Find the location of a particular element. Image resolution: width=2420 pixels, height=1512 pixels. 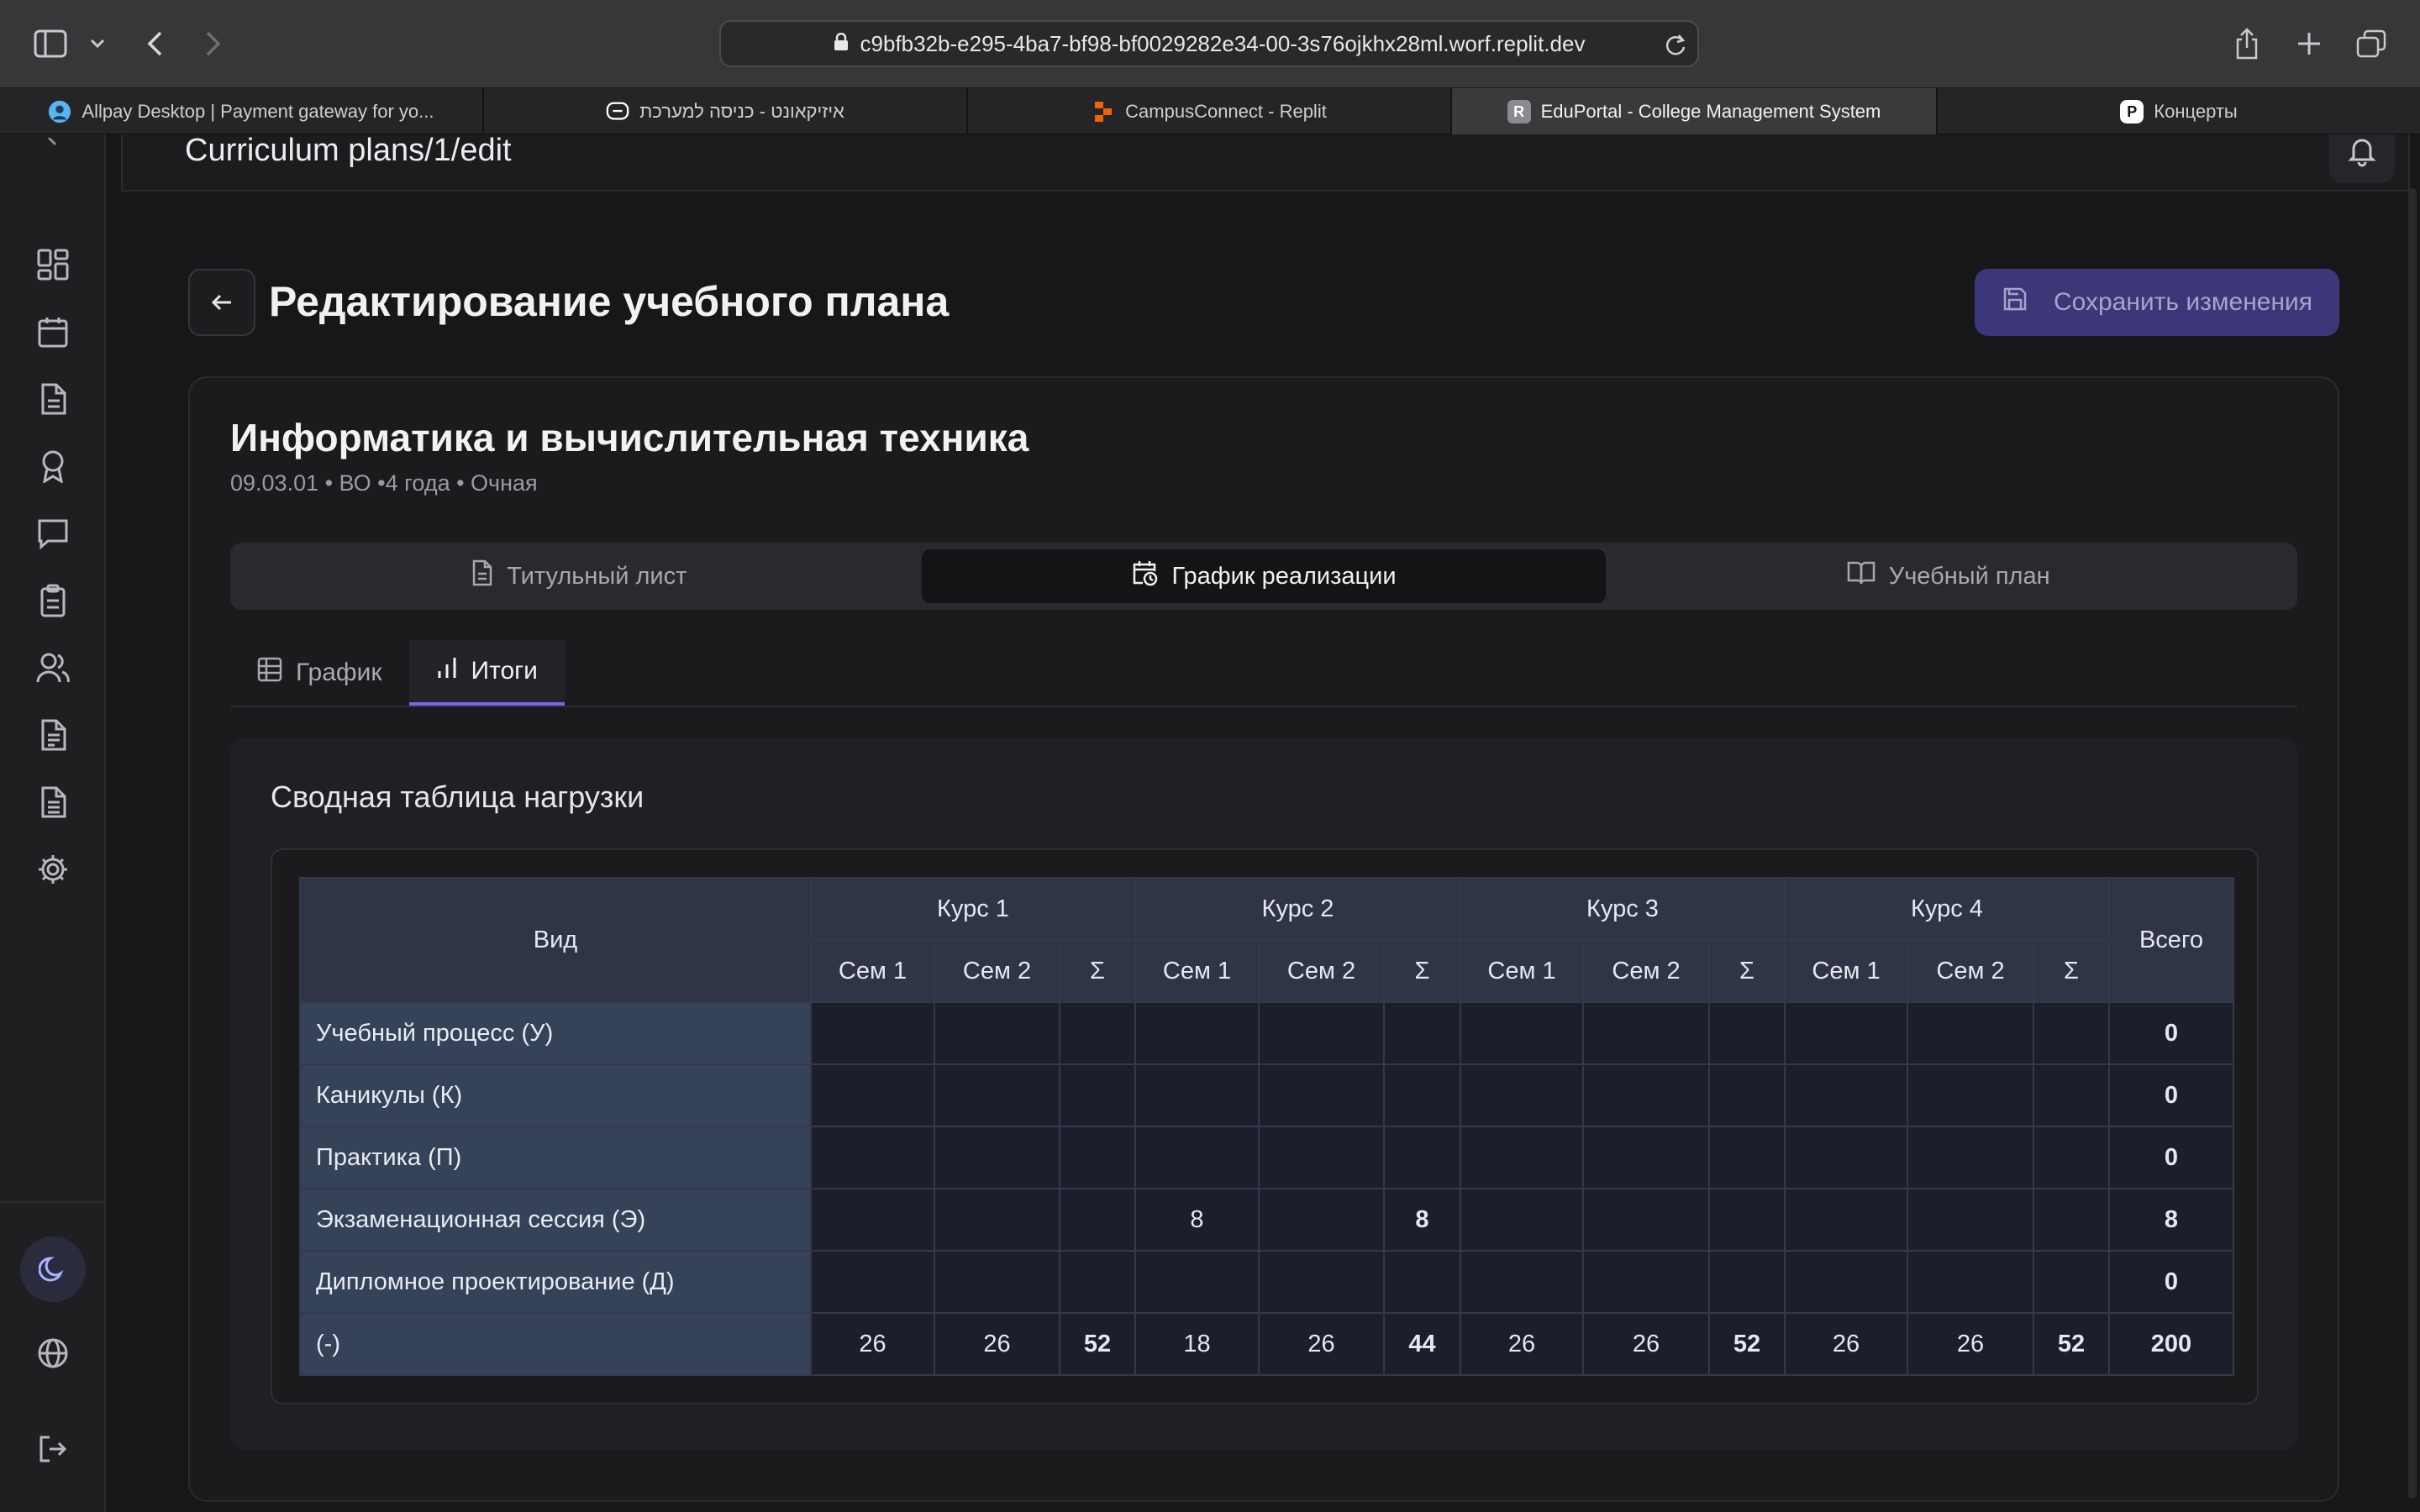

save-button: Сохранить изменения is located at coordinates (2157, 302).